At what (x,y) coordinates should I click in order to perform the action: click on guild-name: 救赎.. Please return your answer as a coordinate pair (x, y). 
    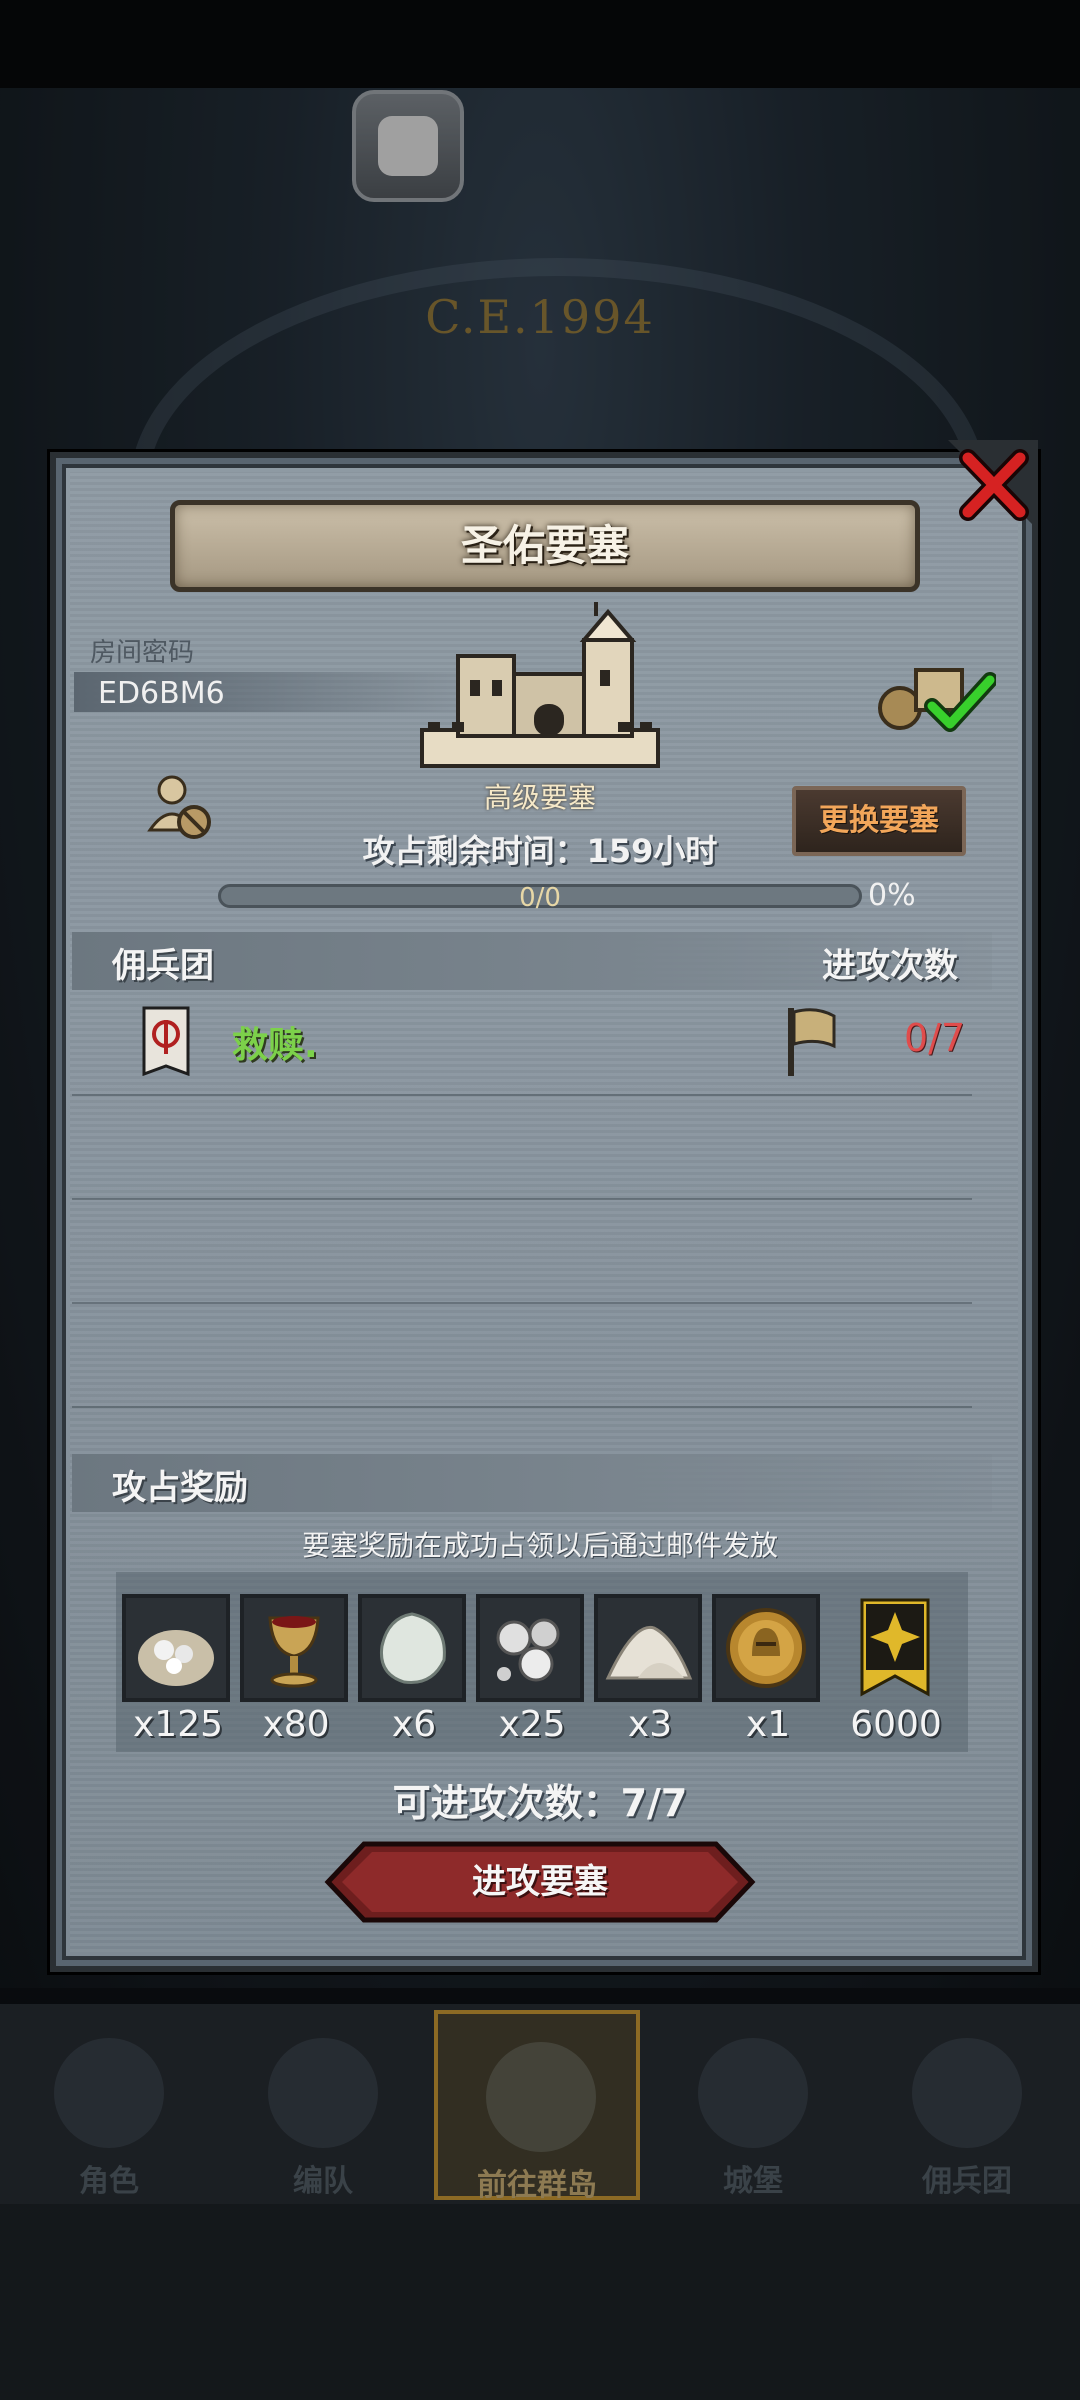
    Looking at the image, I should click on (275, 1042).